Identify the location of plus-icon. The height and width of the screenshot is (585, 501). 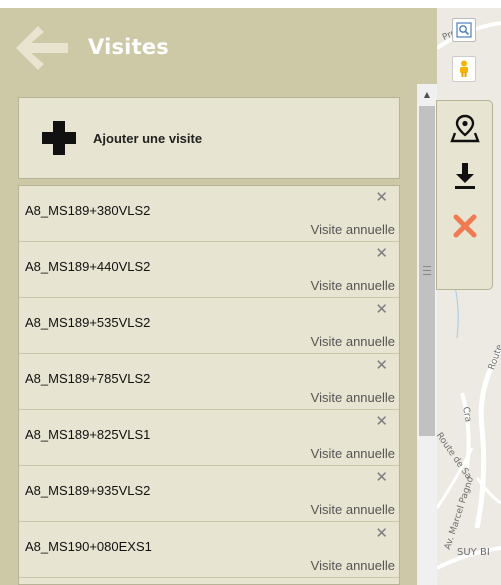
(59, 138).